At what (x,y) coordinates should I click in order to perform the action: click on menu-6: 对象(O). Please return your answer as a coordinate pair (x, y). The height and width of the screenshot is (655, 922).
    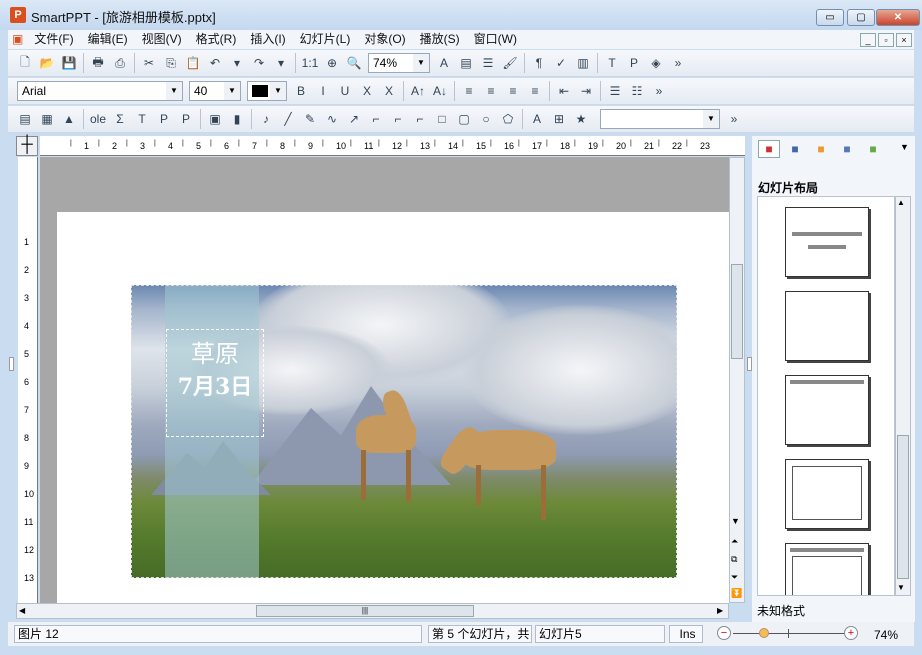
    Looking at the image, I should click on (384, 39).